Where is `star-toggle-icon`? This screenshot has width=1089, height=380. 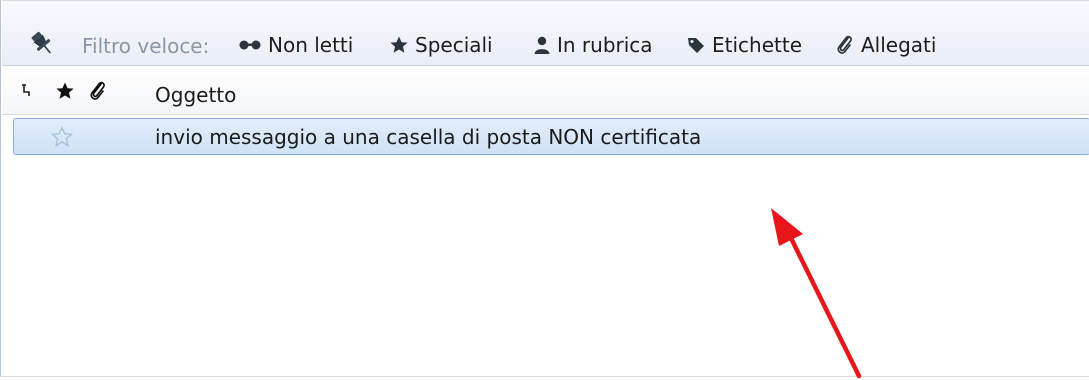 star-toggle-icon is located at coordinates (62, 139).